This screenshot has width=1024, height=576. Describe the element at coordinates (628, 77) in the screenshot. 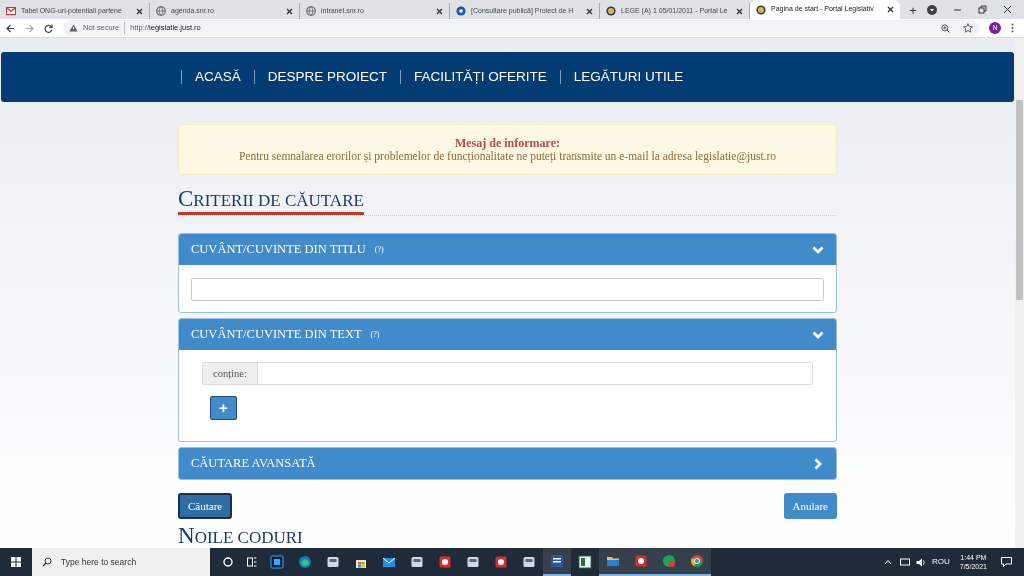

I see `nav-link: LEGĂTURI UTILE` at that location.